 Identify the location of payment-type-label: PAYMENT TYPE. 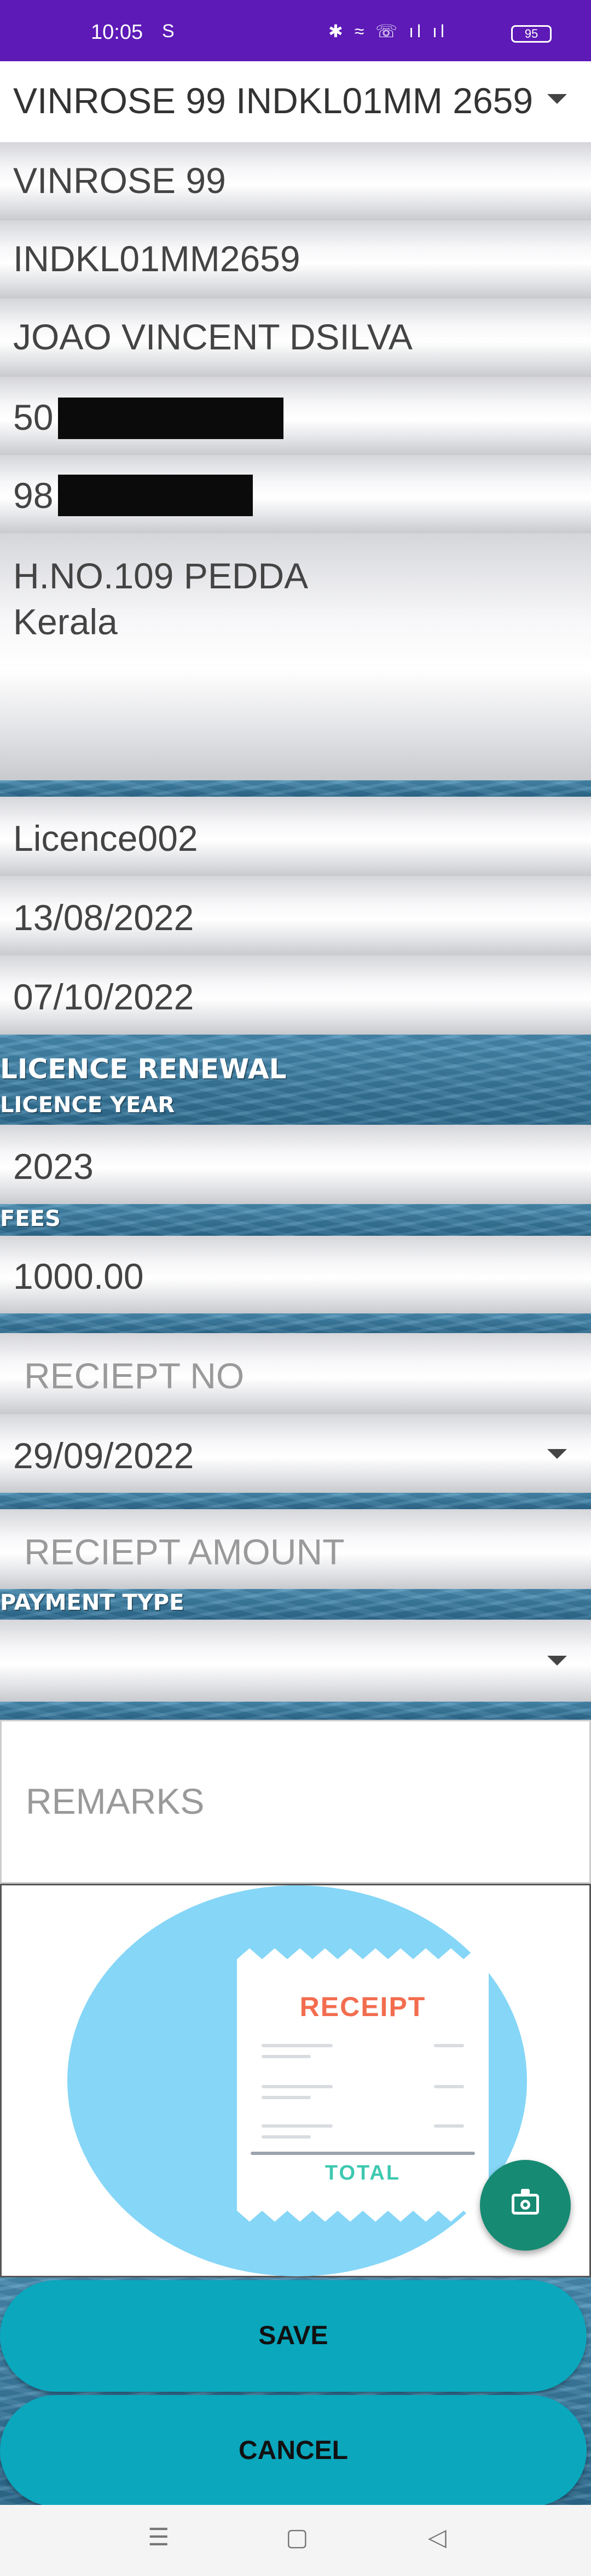
(92, 1602).